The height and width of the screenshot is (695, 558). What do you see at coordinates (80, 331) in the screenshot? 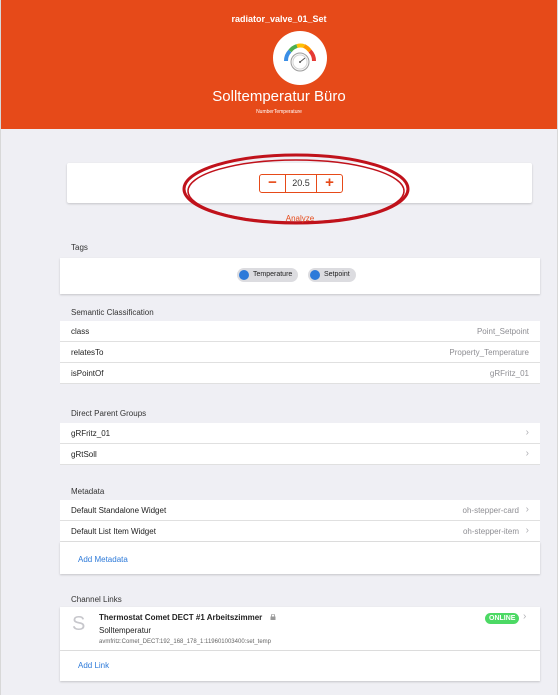
I see `row-key: class` at bounding box center [80, 331].